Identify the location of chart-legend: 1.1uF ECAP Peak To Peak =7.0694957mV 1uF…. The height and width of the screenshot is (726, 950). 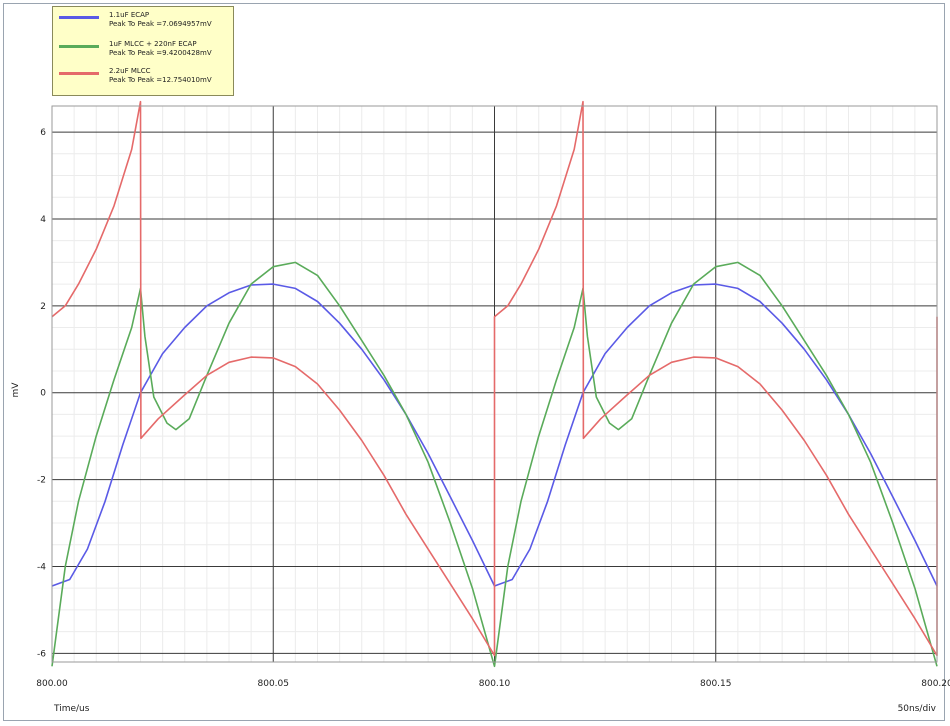
(143, 51).